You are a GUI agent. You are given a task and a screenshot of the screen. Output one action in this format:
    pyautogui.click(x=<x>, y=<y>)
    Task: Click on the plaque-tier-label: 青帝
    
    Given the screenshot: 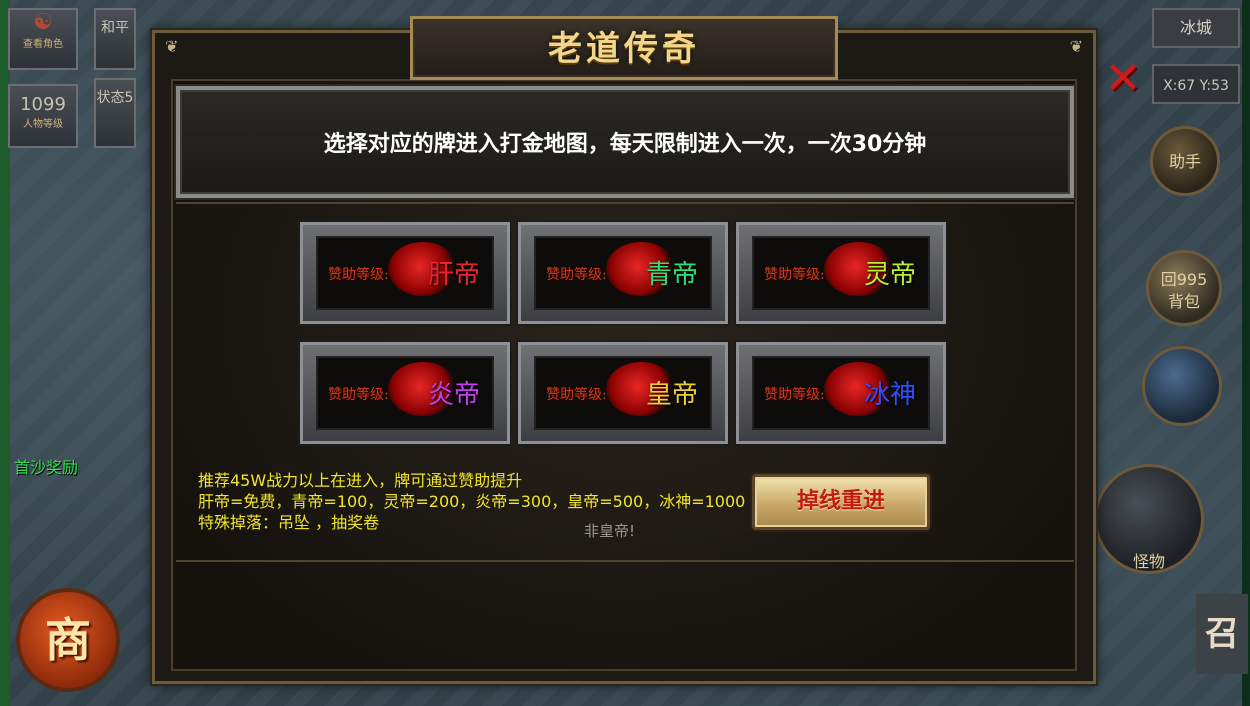 What is the action you would take?
    pyautogui.click(x=671, y=275)
    